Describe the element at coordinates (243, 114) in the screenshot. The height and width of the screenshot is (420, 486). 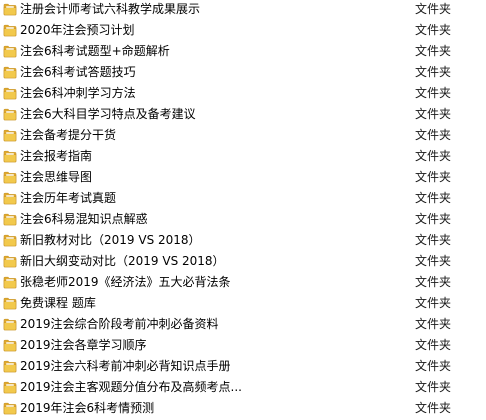
I see `folder-row: 注会6大科目学习特点及备考建议 文件夹` at that location.